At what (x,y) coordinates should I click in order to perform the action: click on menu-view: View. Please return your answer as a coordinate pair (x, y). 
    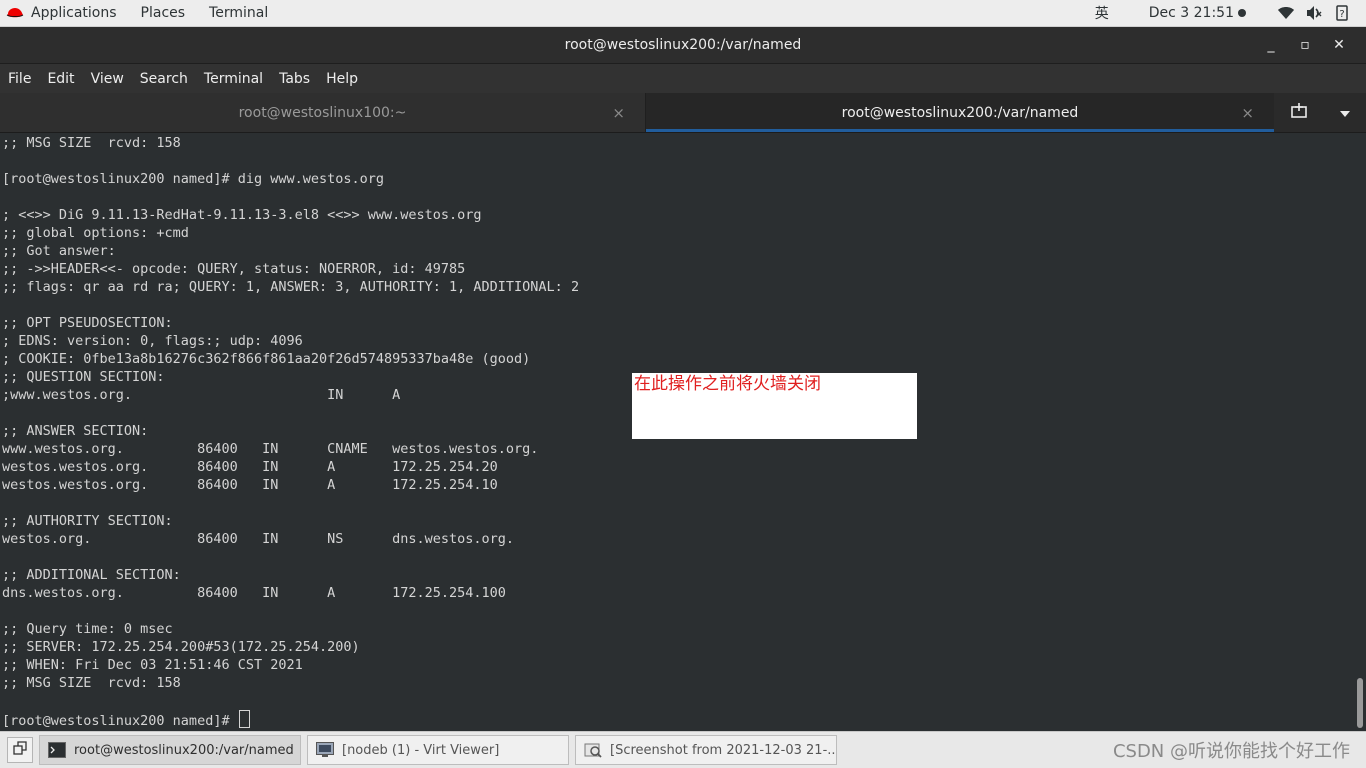
    Looking at the image, I should click on (107, 79).